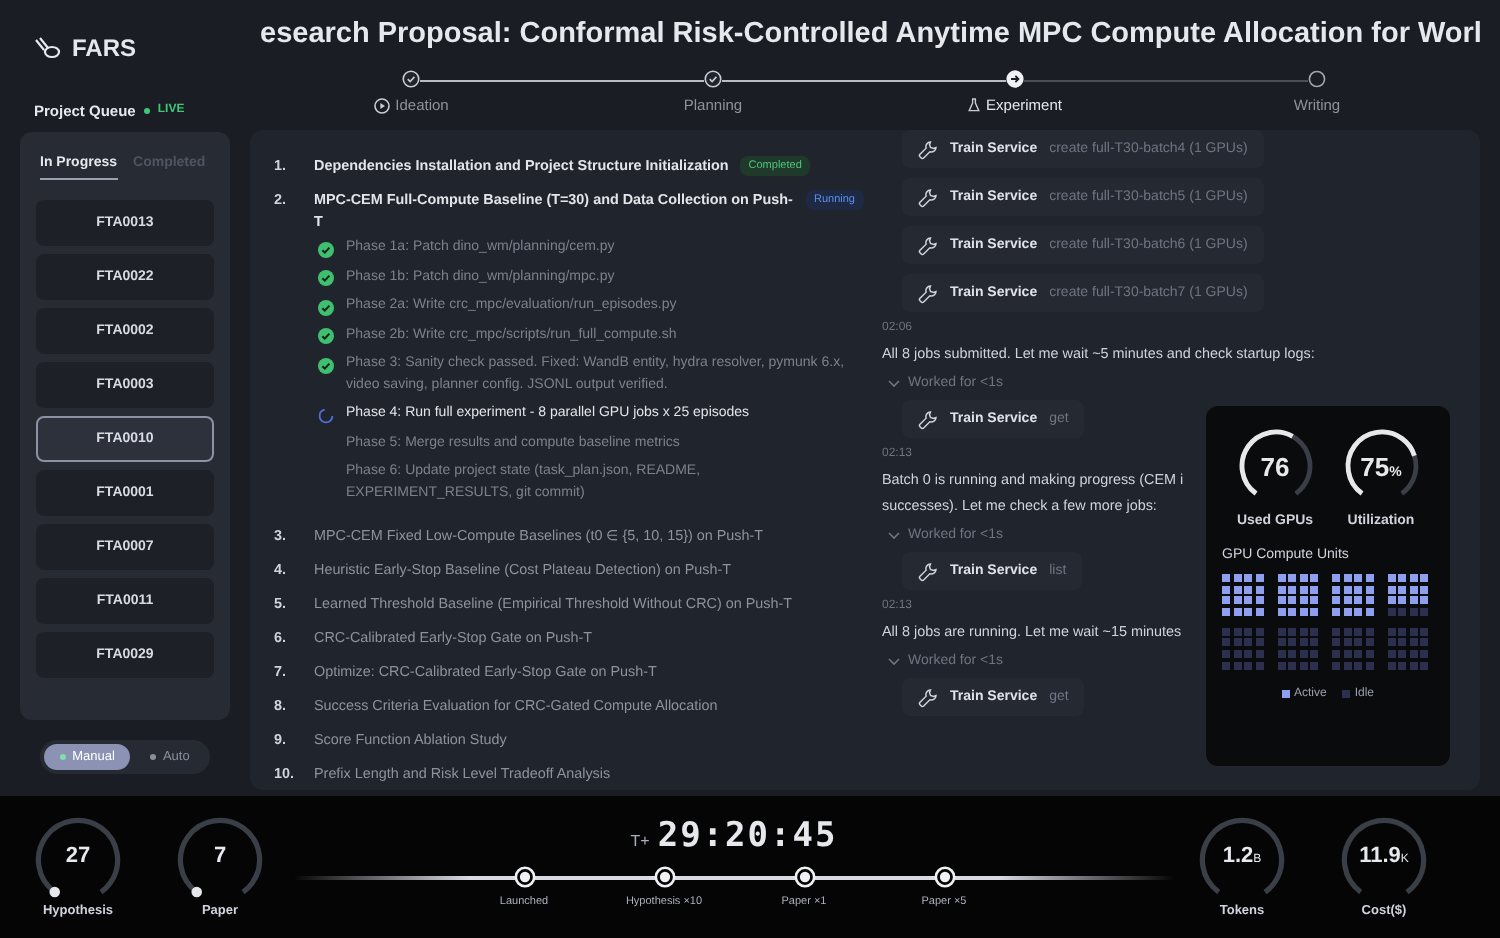  Describe the element at coordinates (1275, 466) in the screenshot. I see `gauge-value: 76` at that location.